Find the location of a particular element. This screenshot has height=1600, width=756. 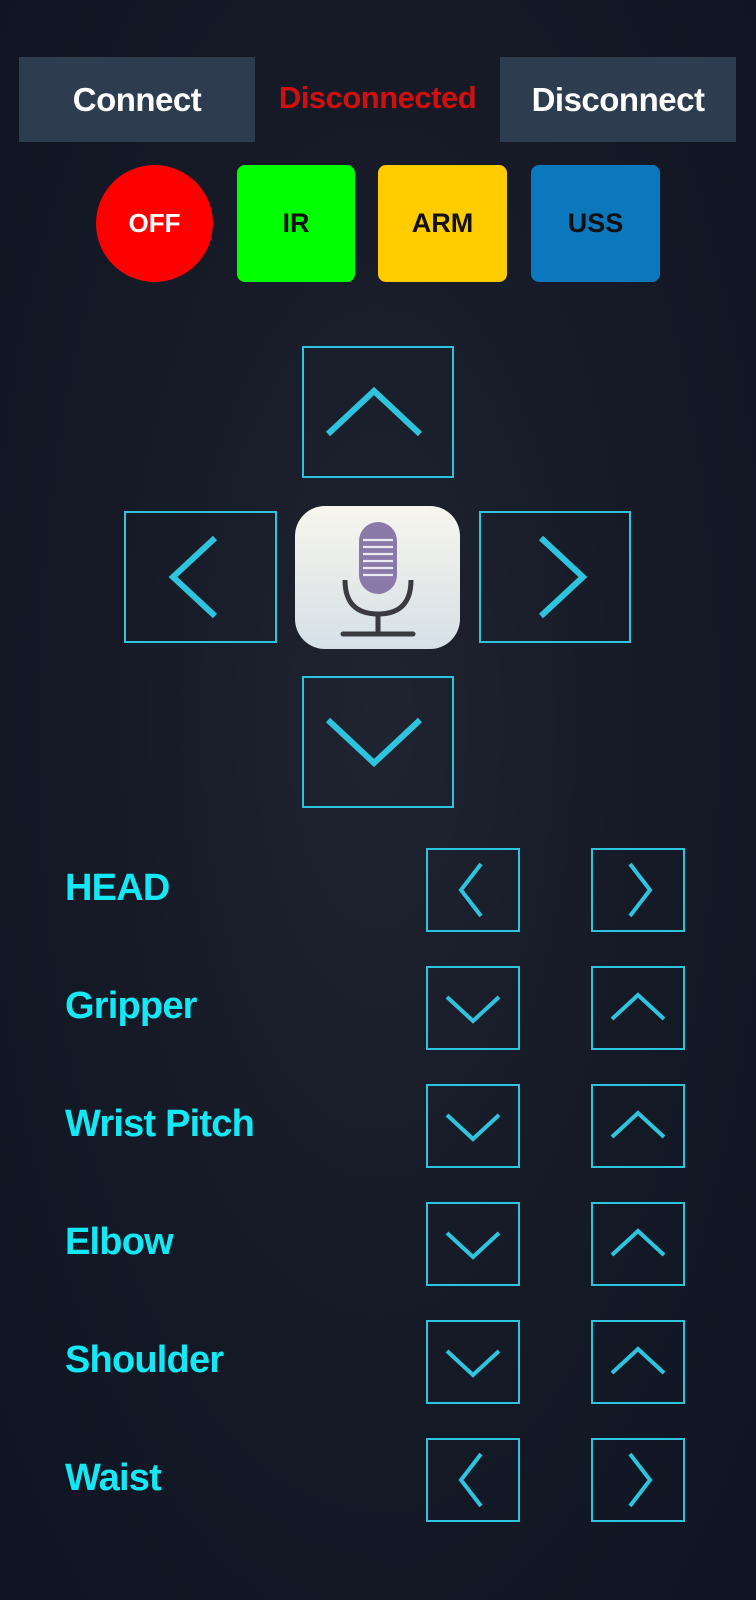

joint-label-head: HEAD is located at coordinates (117, 888).